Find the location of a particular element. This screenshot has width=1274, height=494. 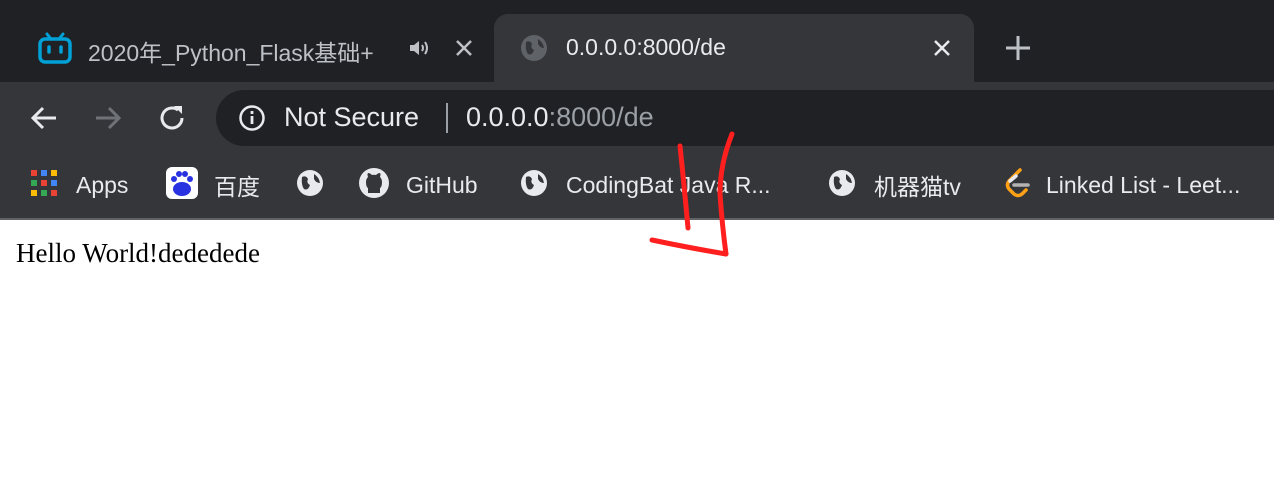

bookmark-baidu: 百度 is located at coordinates (213, 185).